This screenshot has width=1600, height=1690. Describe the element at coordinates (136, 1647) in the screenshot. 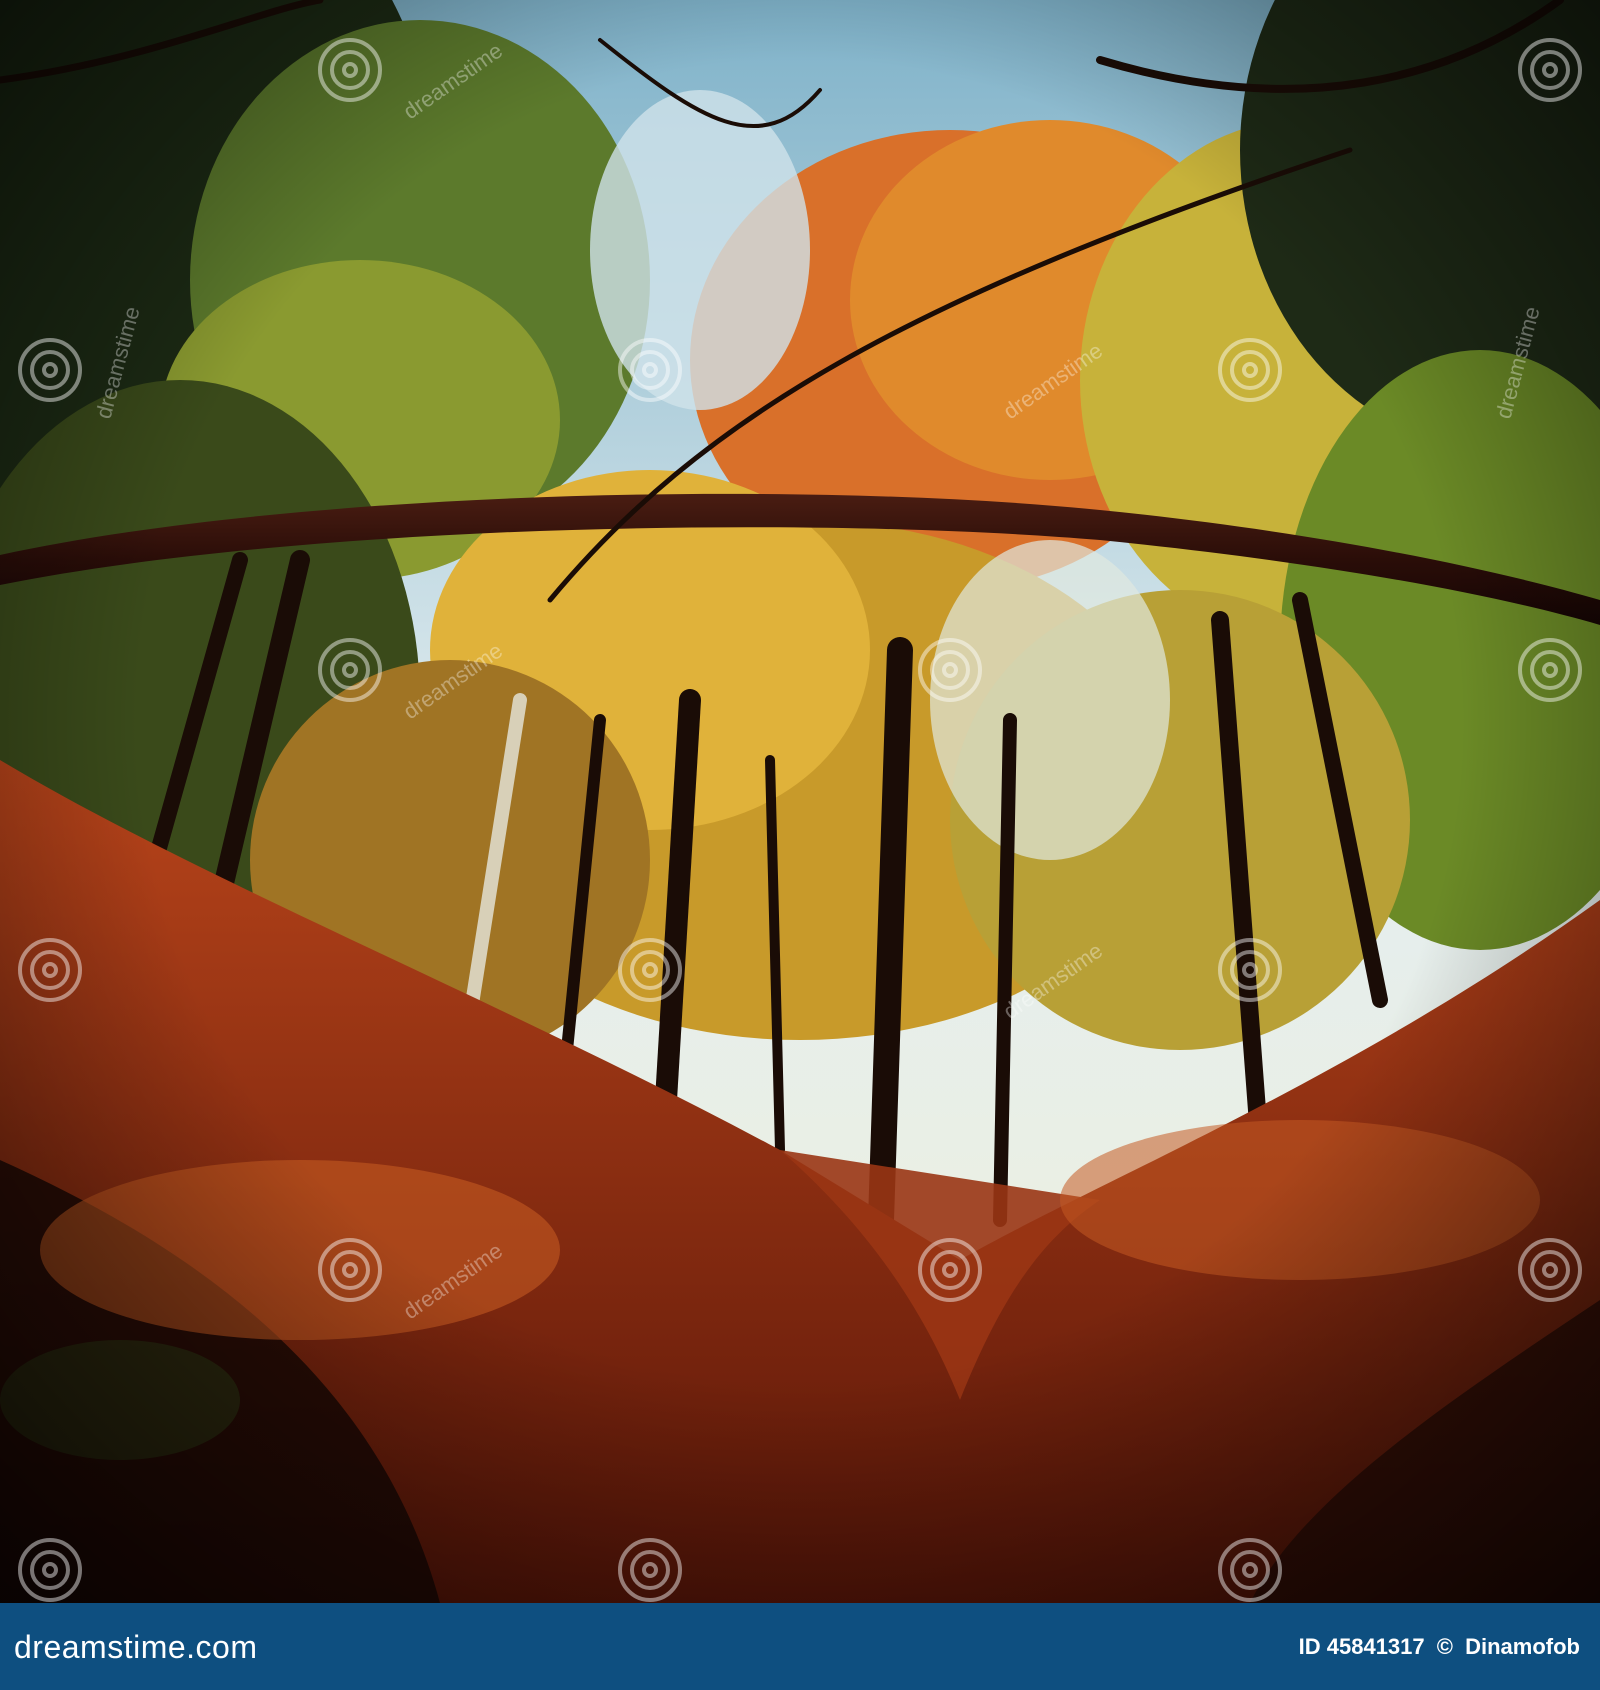

I see `dreamstime-logo: dreamstime.com` at that location.